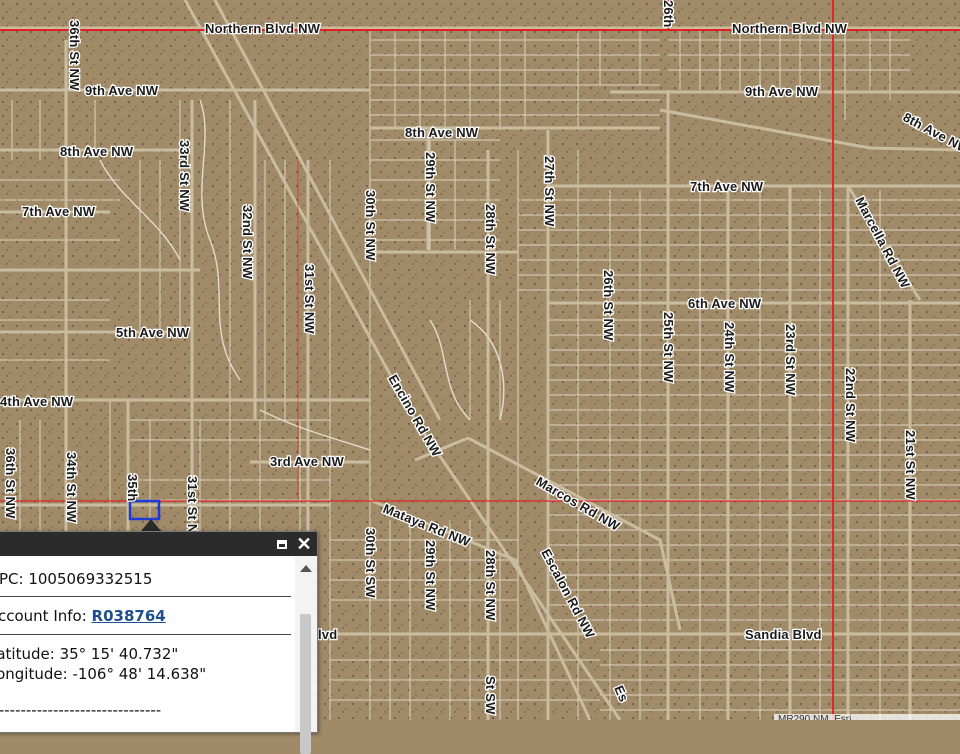 This screenshot has height=754, width=960. I want to click on street-label: 22nd St NW, so click(850, 405).